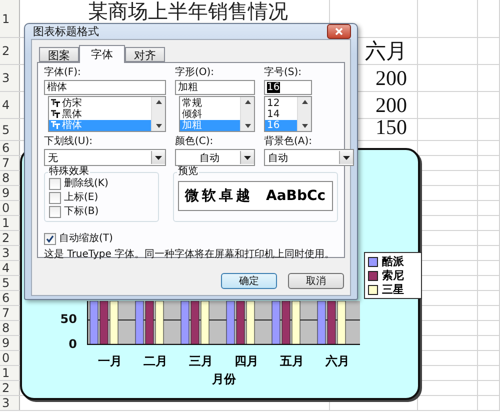 This screenshot has height=415, width=500. Describe the element at coordinates (283, 73) in the screenshot. I see `field-label: 字号(S):` at that location.